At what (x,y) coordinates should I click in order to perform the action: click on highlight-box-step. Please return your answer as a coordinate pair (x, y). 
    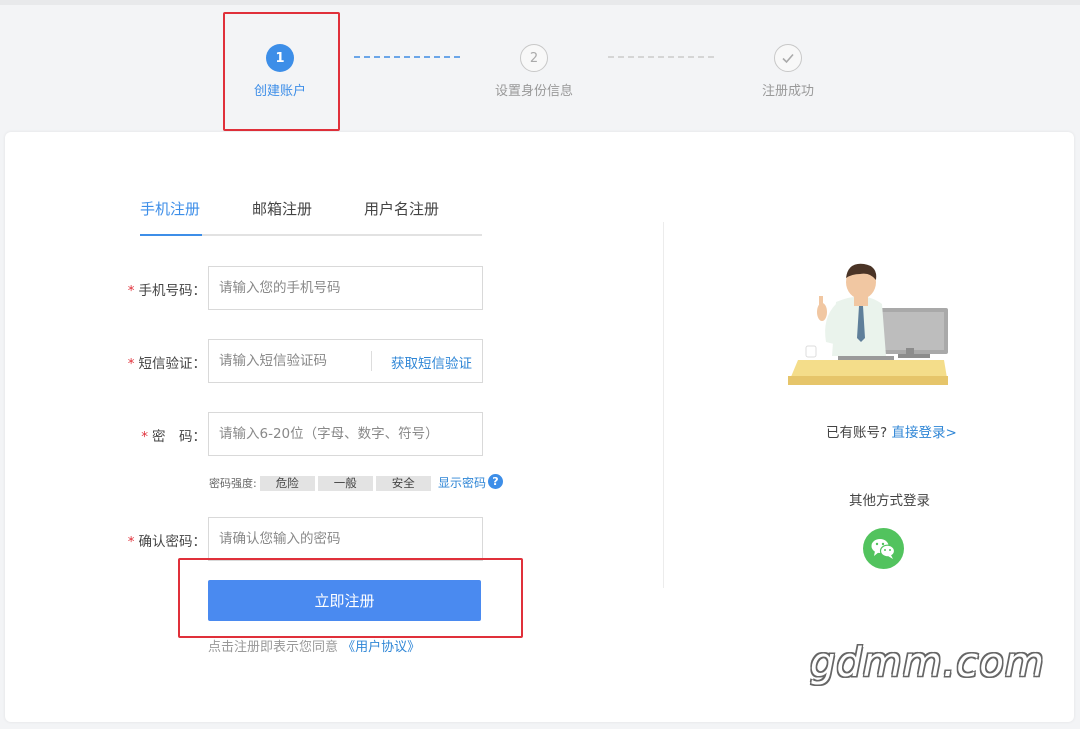
    Looking at the image, I should click on (281, 71).